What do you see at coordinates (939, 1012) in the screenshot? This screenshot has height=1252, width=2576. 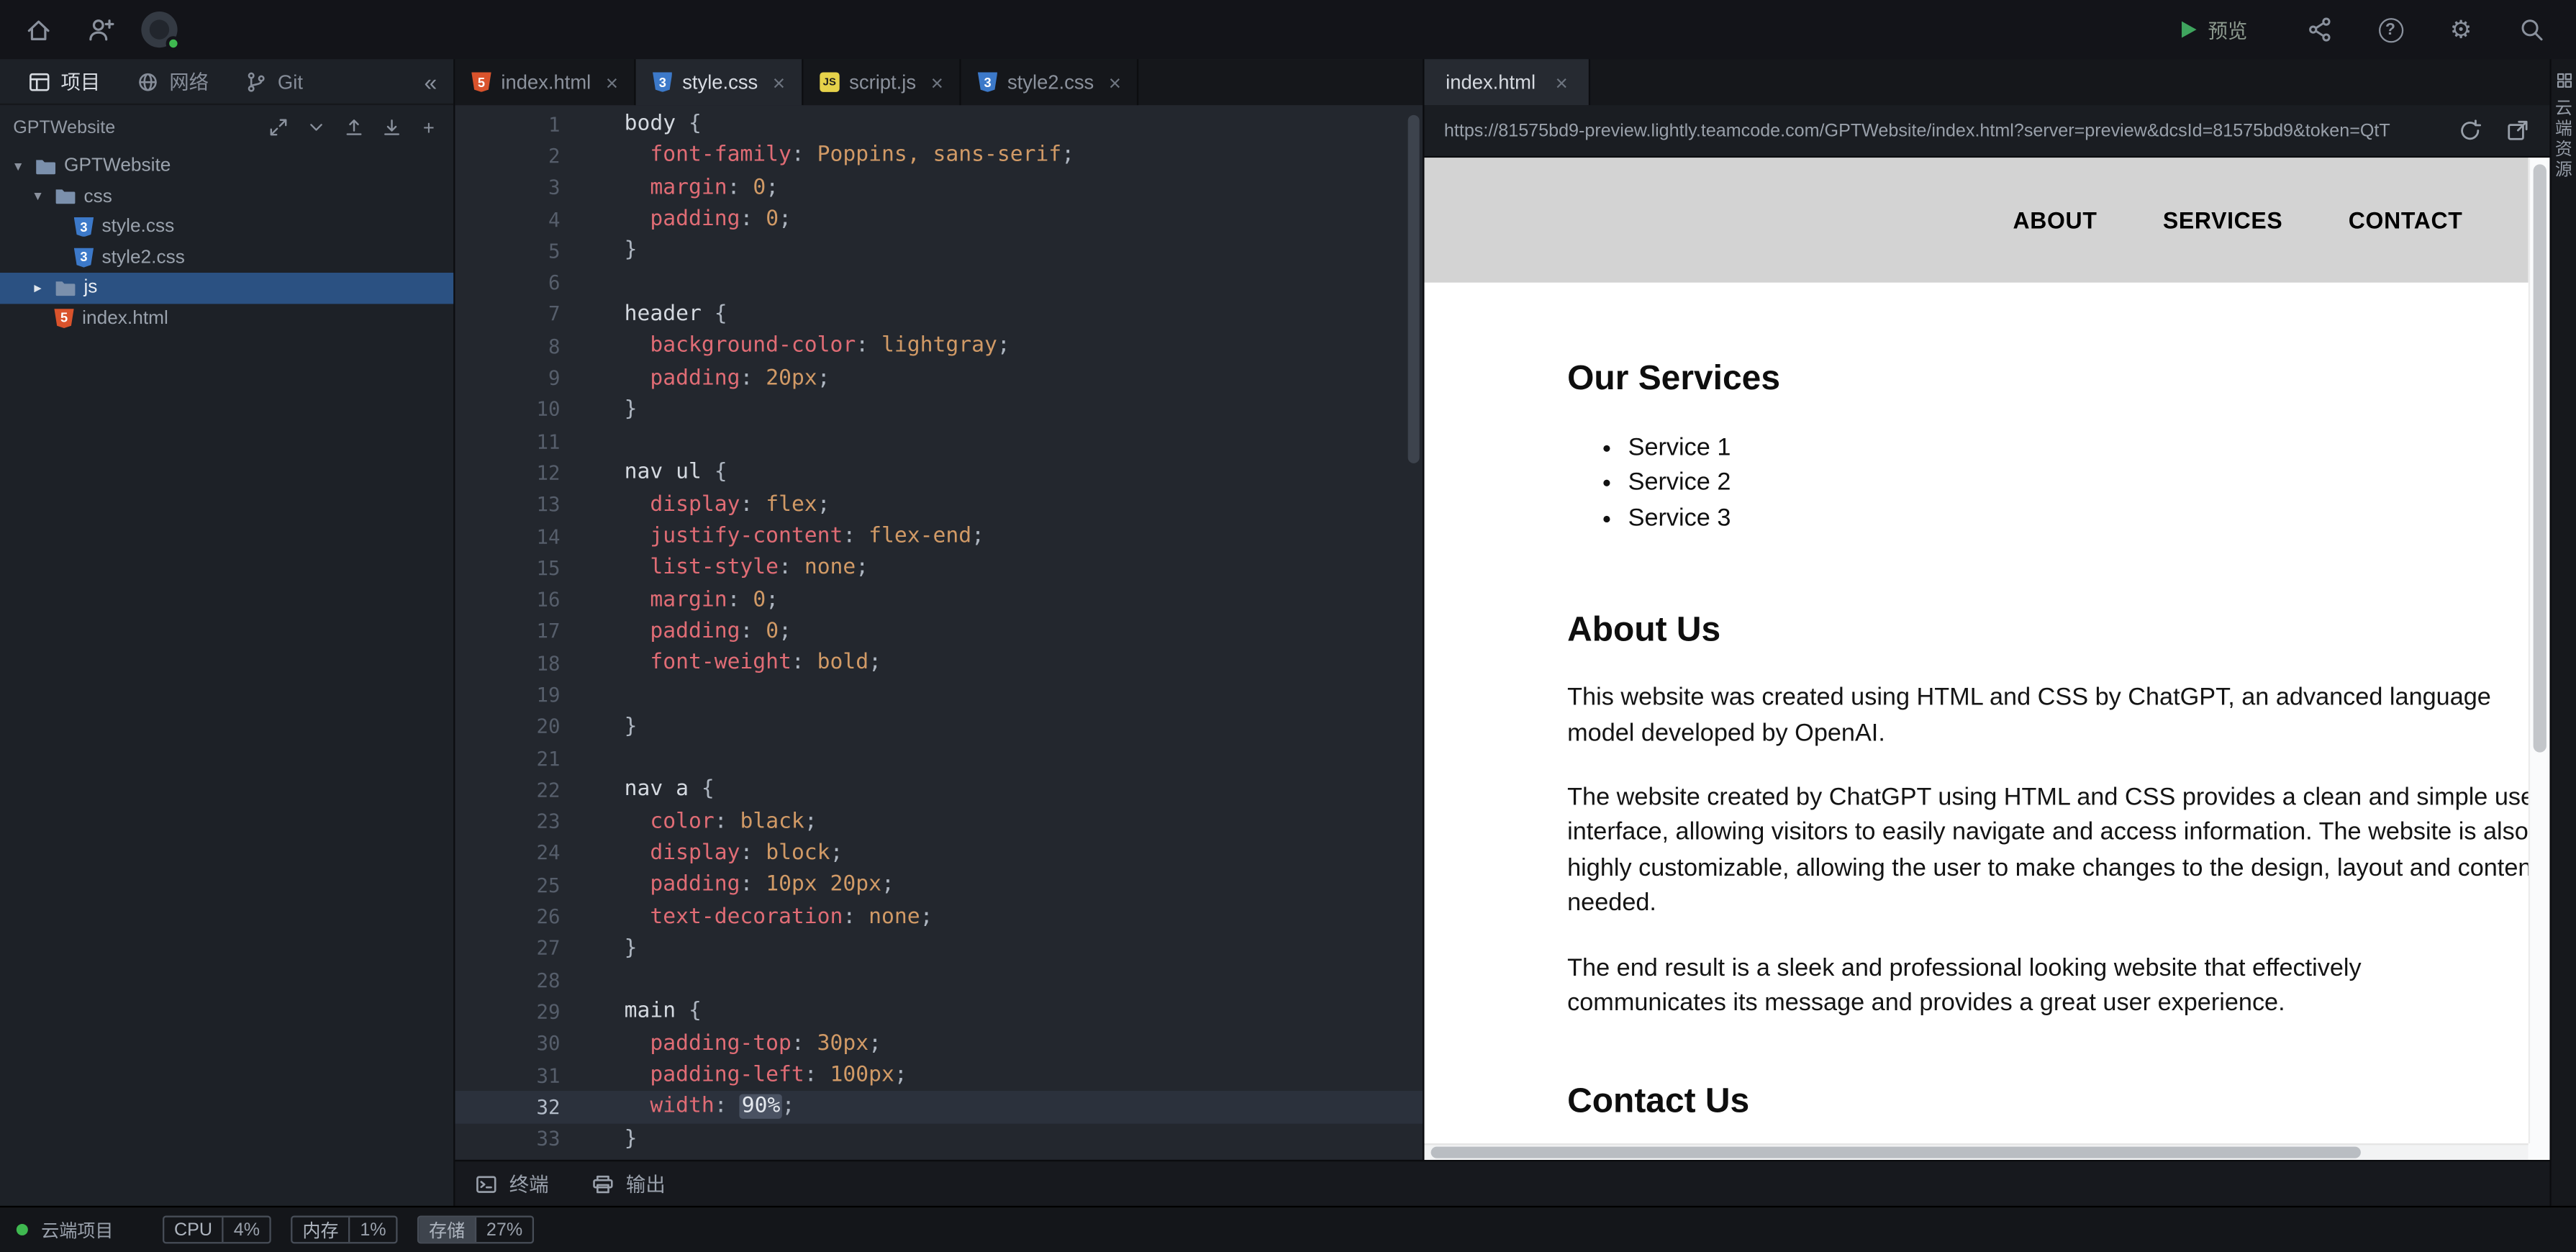 I see `code-line: 29 main {` at bounding box center [939, 1012].